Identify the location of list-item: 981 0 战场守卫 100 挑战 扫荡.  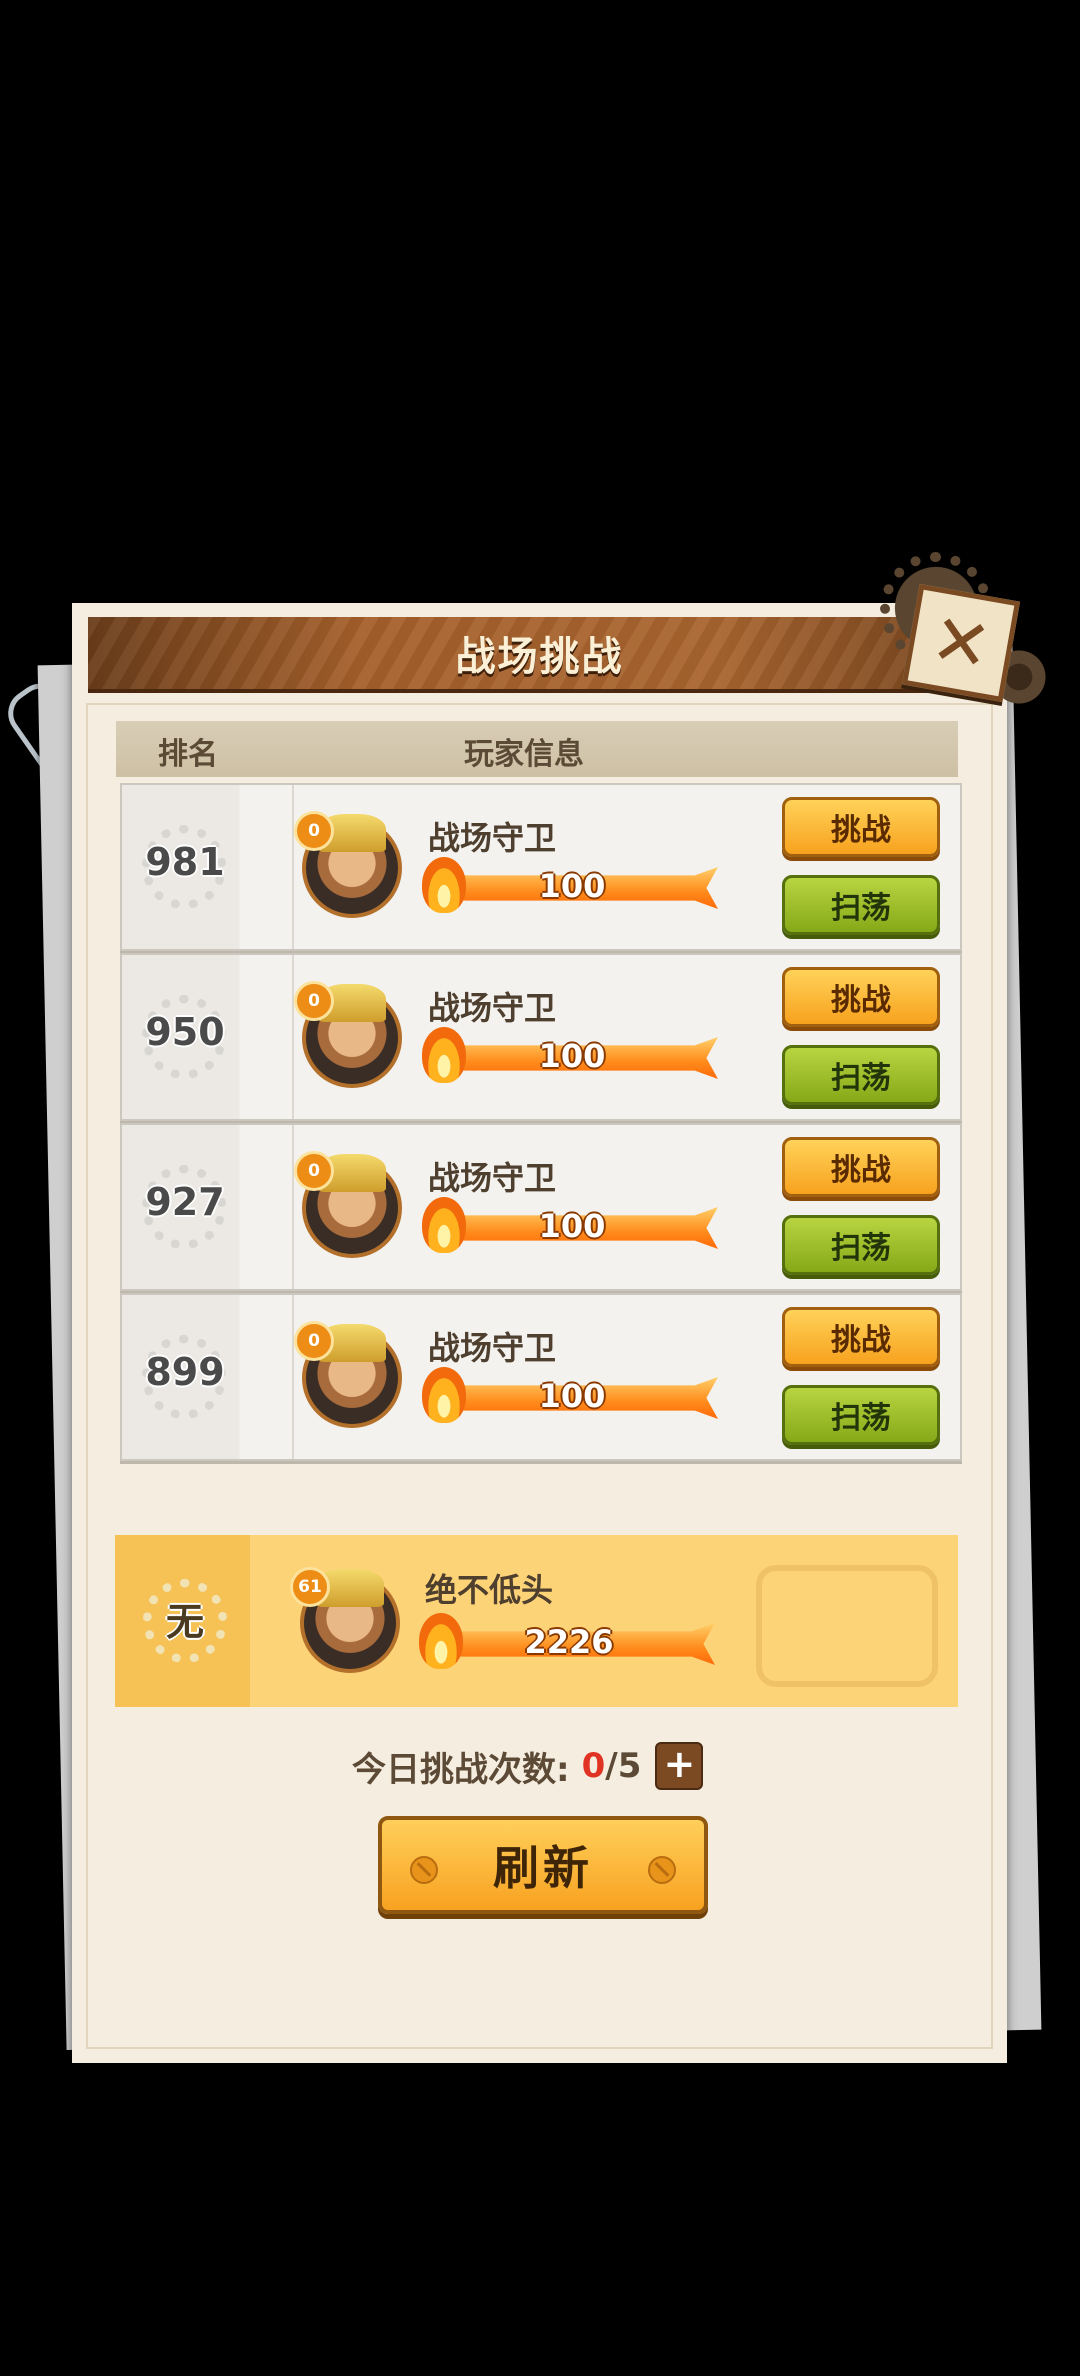
(541, 867).